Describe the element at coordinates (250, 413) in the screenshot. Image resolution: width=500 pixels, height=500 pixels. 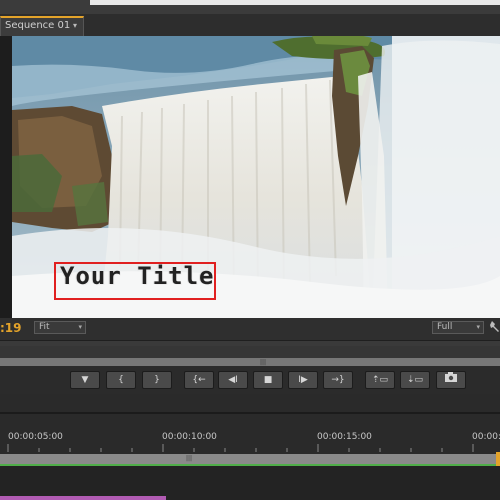
I see `panel-divider` at that location.